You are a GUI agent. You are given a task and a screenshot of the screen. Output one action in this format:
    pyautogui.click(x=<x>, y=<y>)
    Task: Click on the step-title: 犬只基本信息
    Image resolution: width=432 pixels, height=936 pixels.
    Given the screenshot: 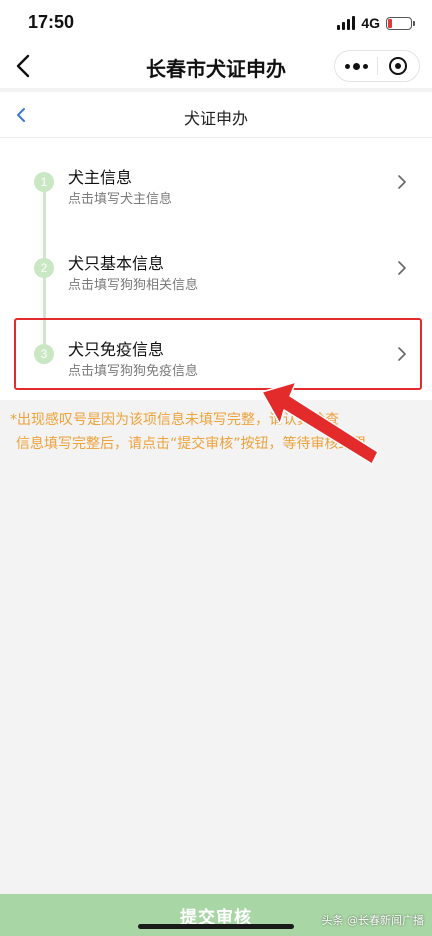 What is the action you would take?
    pyautogui.click(x=116, y=263)
    